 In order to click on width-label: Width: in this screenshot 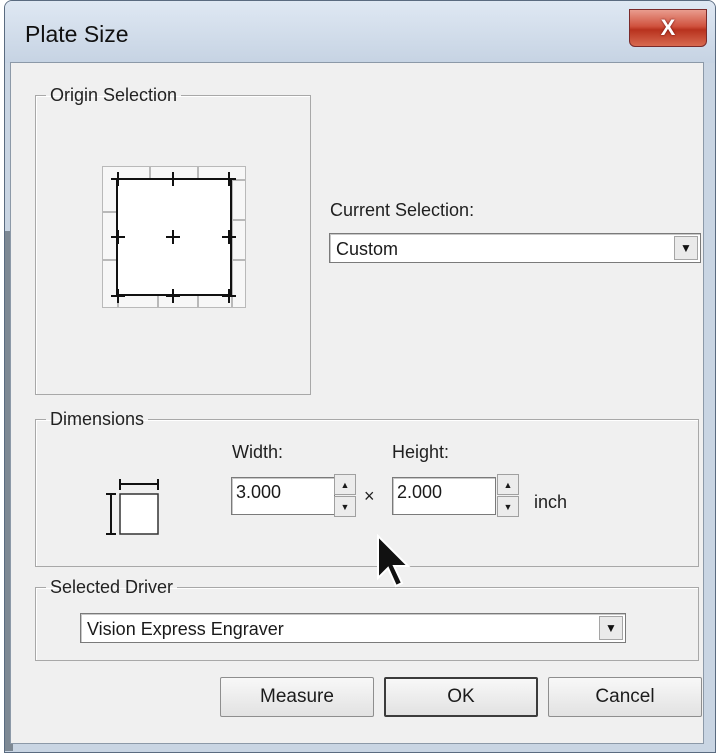, I will do `click(258, 452)`.